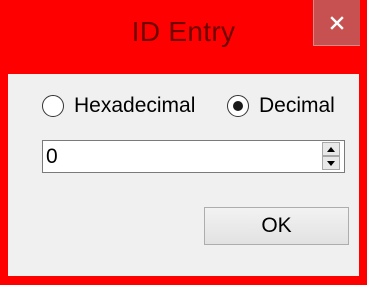 Image resolution: width=390 pixels, height=289 pixels. I want to click on close-icon, so click(337, 22).